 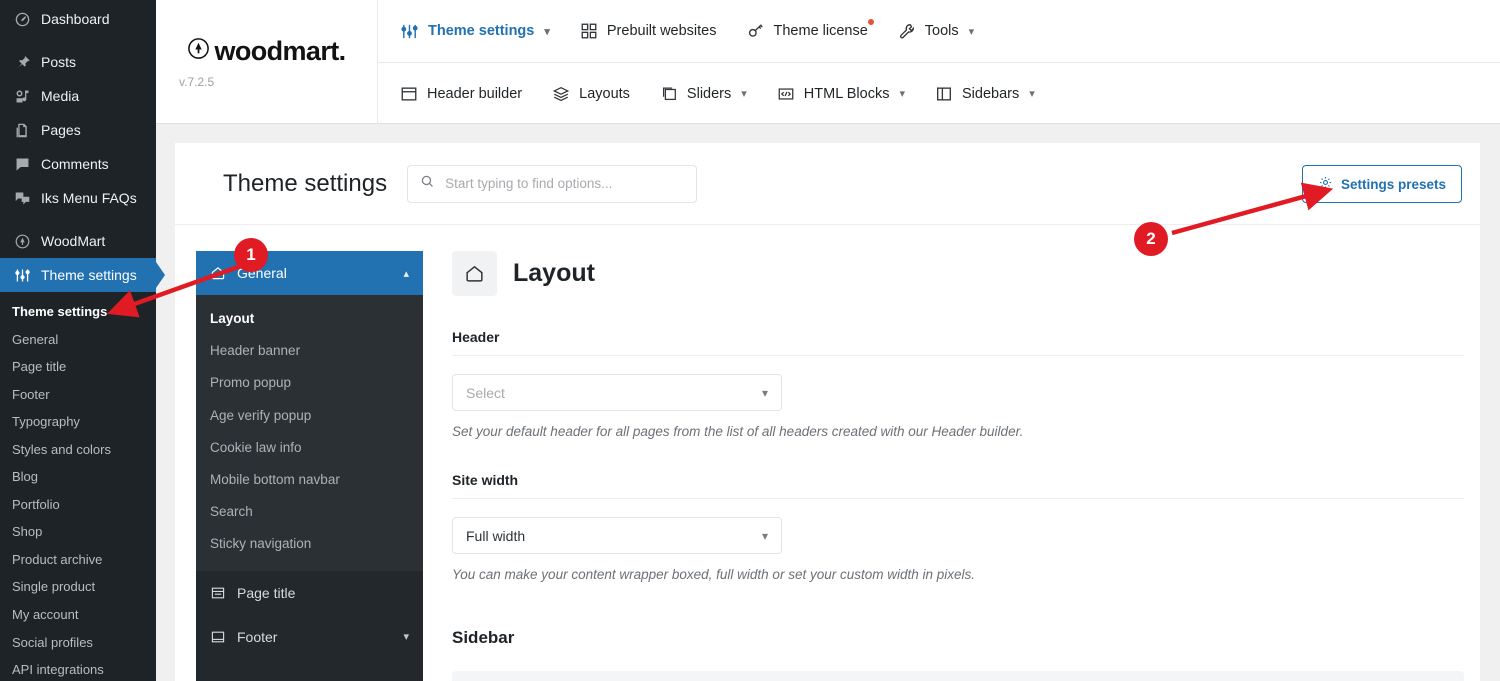 I want to click on sidebar-item-label: Comments, so click(x=75, y=164).